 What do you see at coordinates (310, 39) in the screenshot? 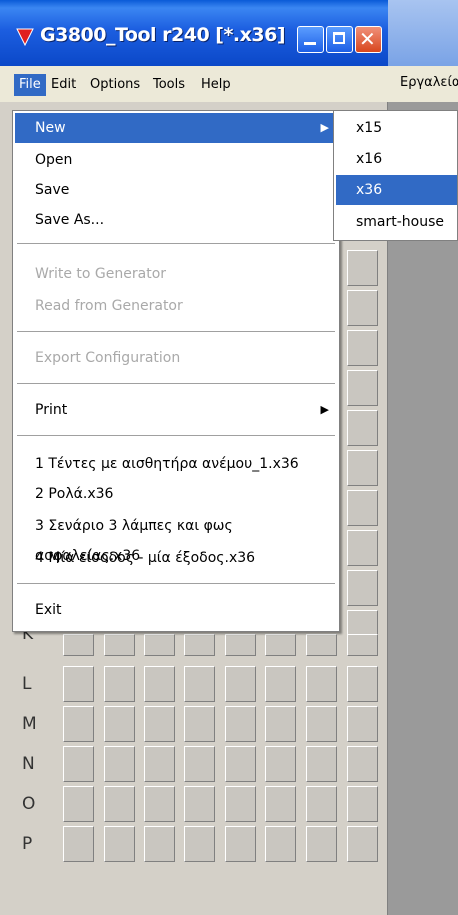
I see `minimize-button` at bounding box center [310, 39].